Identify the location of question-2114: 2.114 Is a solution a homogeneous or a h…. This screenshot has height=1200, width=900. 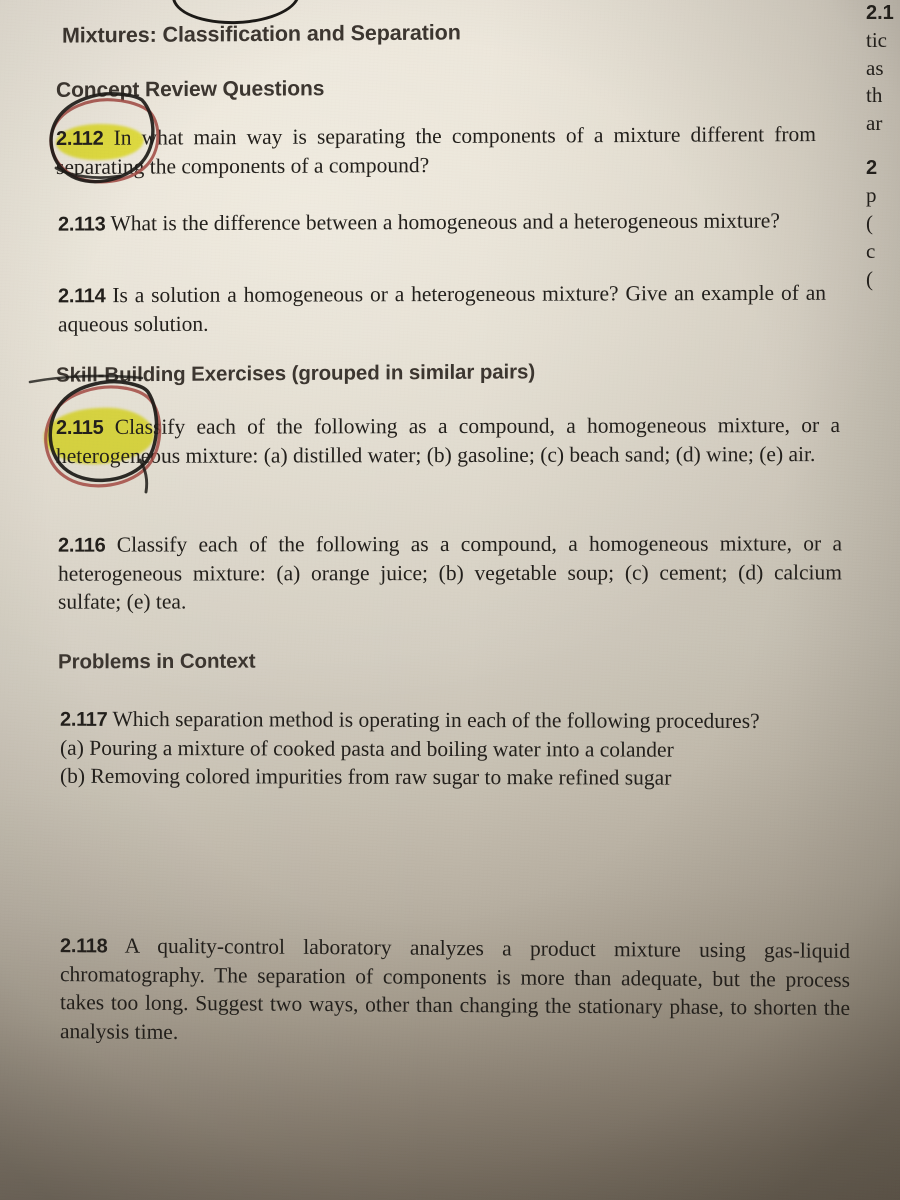
(442, 309).